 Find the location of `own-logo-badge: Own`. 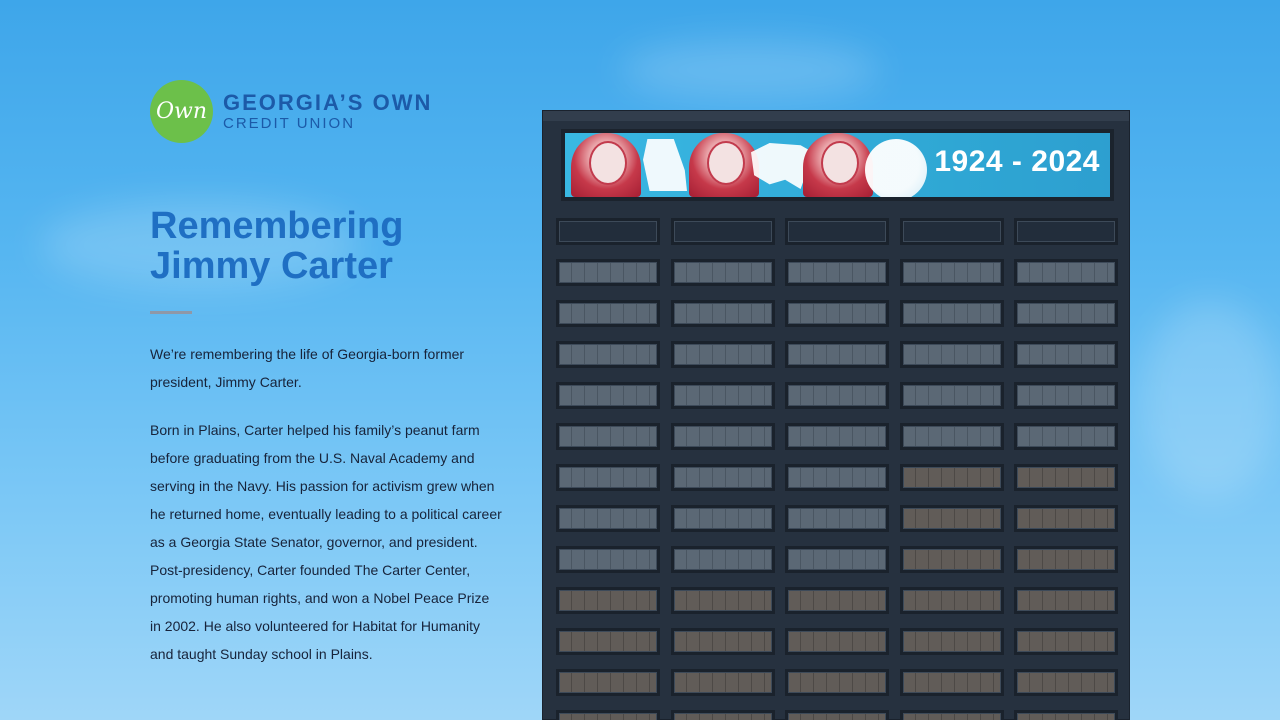

own-logo-badge: Own is located at coordinates (181, 111).